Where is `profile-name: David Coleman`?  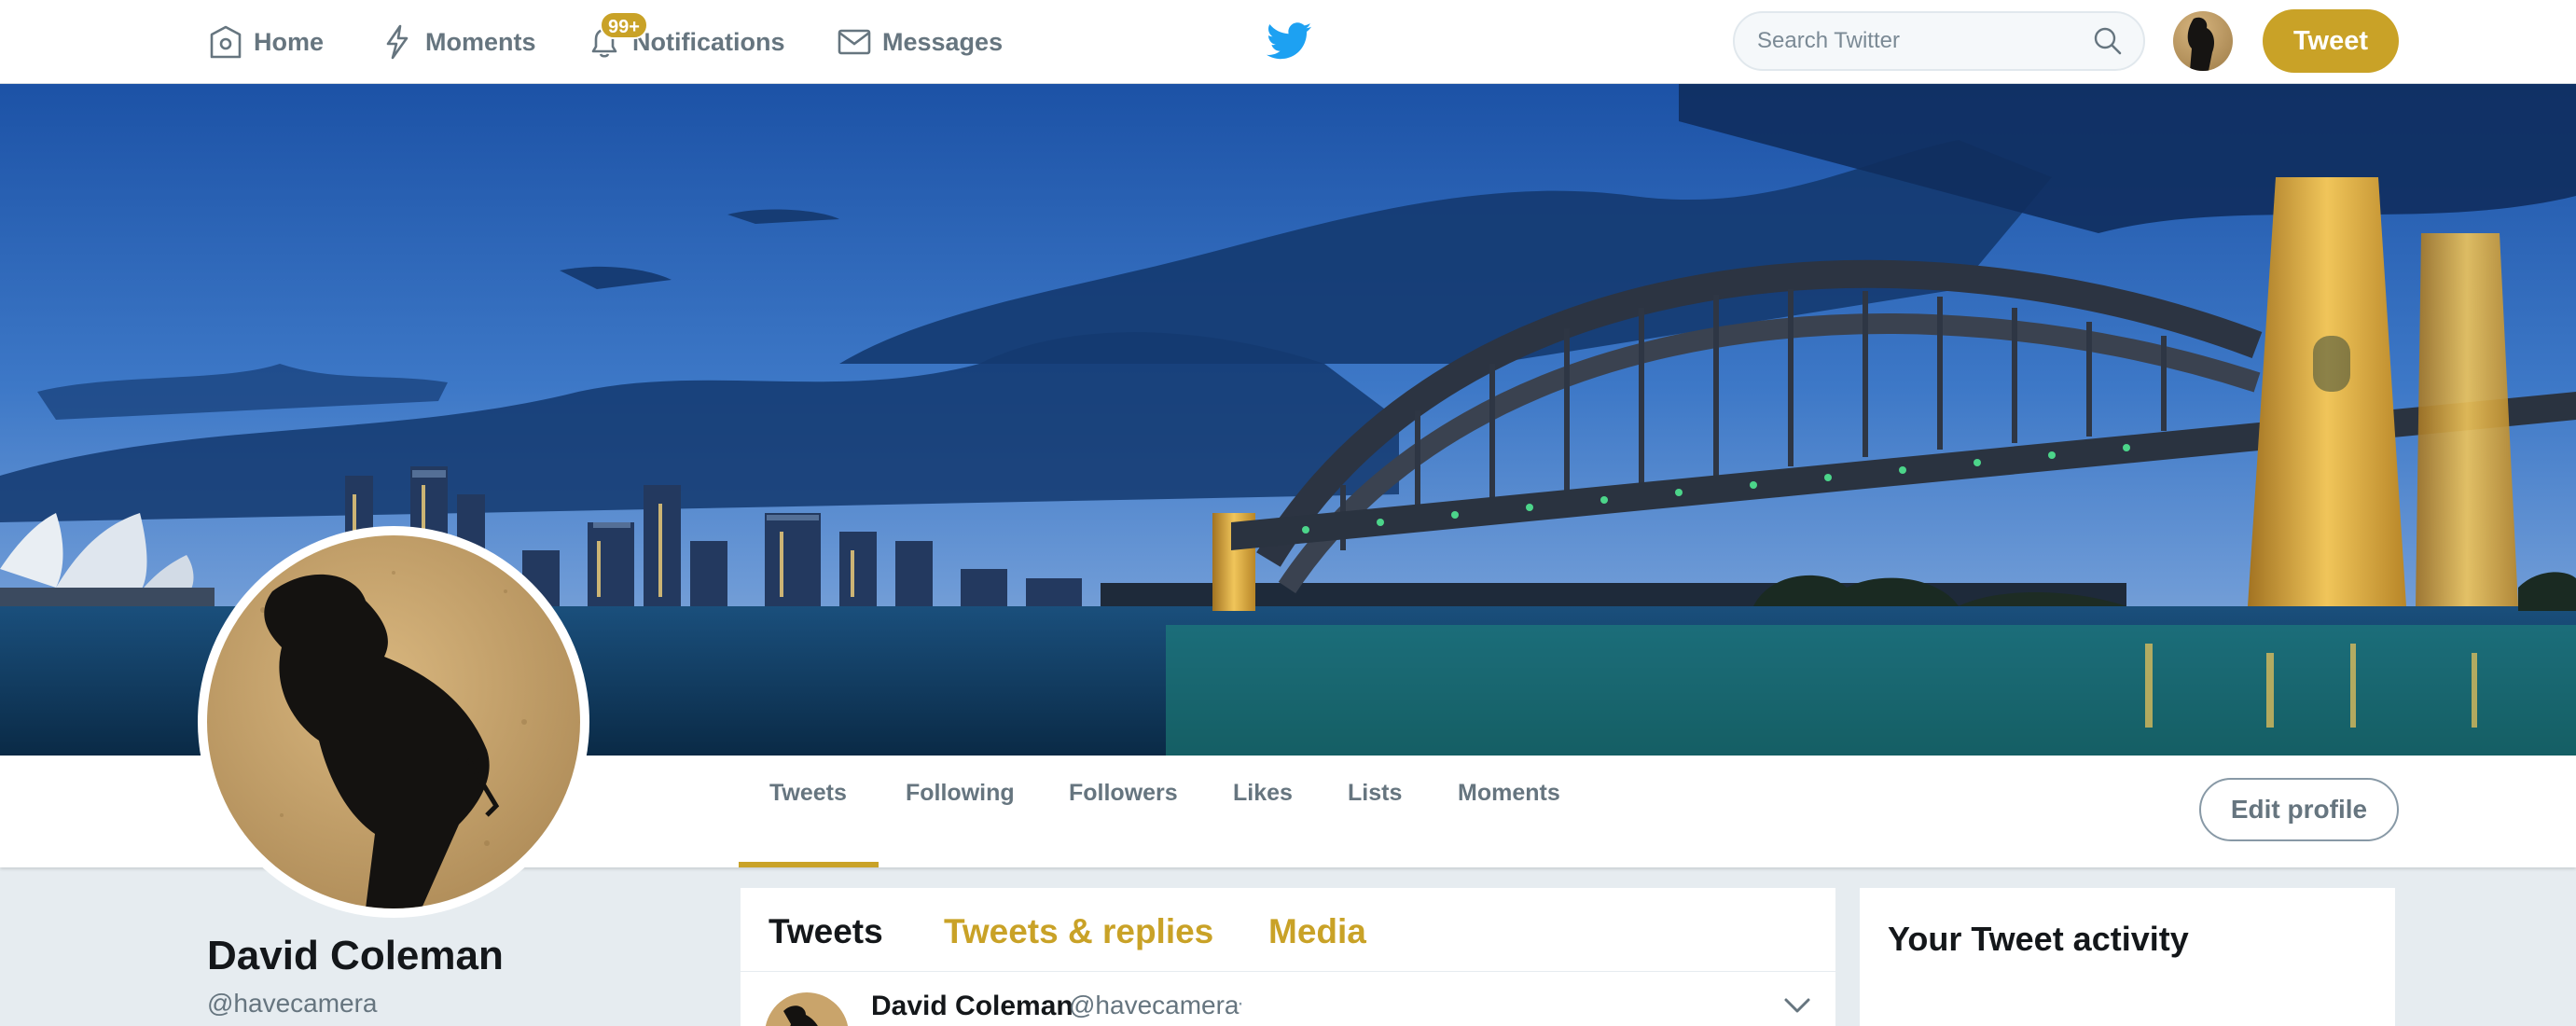 profile-name: David Coleman is located at coordinates (355, 956).